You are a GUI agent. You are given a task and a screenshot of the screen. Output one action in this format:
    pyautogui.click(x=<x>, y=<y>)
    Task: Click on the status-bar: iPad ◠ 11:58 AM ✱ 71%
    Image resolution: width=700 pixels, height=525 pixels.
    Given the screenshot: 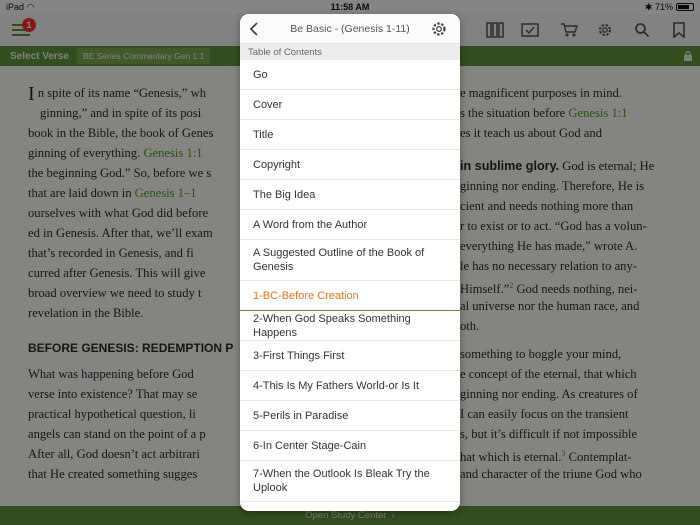 What is the action you would take?
    pyautogui.click(x=350, y=7)
    